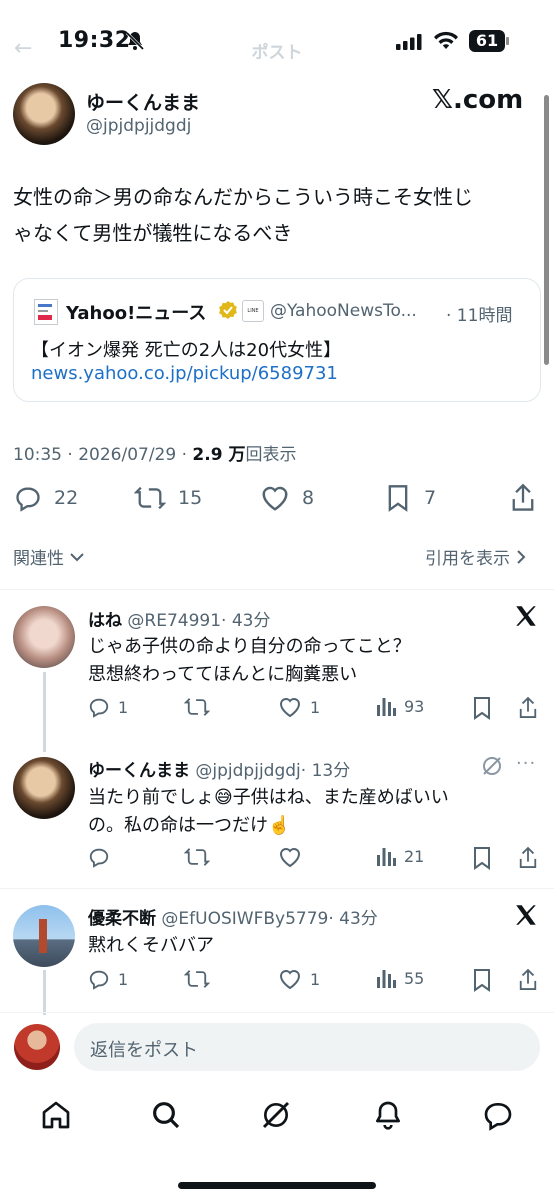  Describe the element at coordinates (168, 498) in the screenshot. I see `repost-button: 15` at that location.